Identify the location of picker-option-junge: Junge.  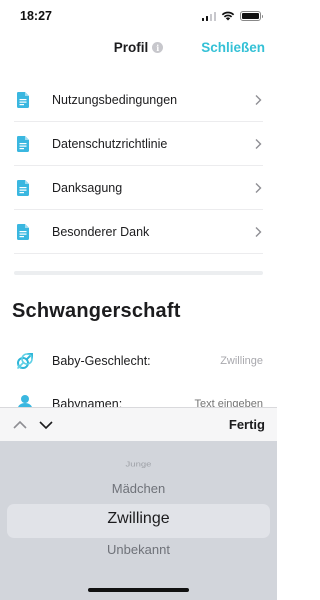
(138, 464).